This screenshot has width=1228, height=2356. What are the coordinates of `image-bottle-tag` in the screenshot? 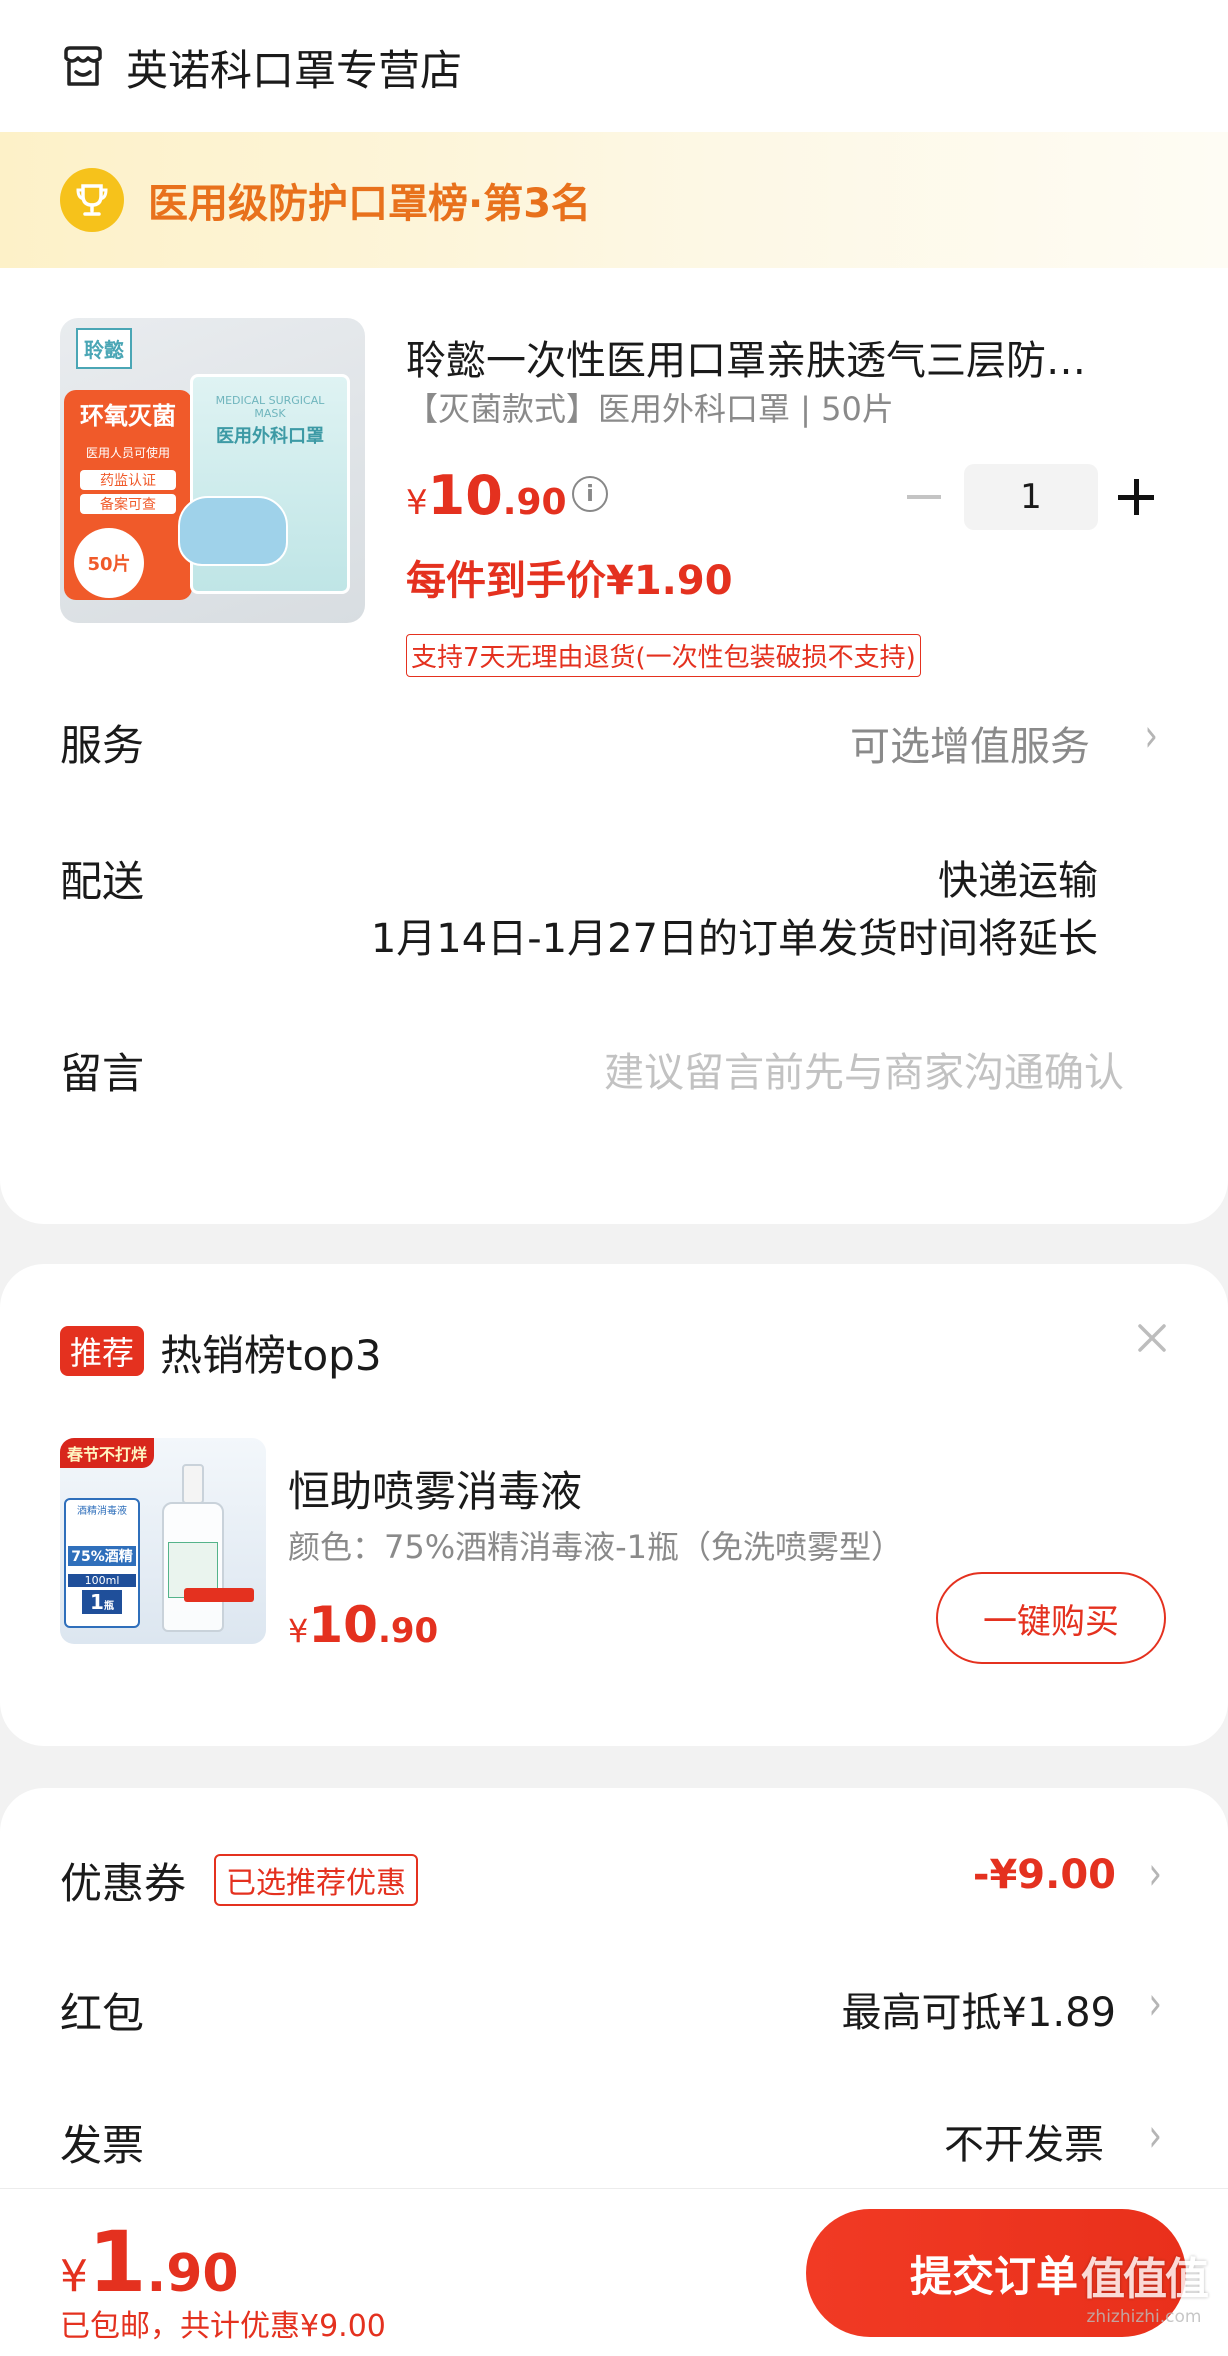 It's located at (219, 1595).